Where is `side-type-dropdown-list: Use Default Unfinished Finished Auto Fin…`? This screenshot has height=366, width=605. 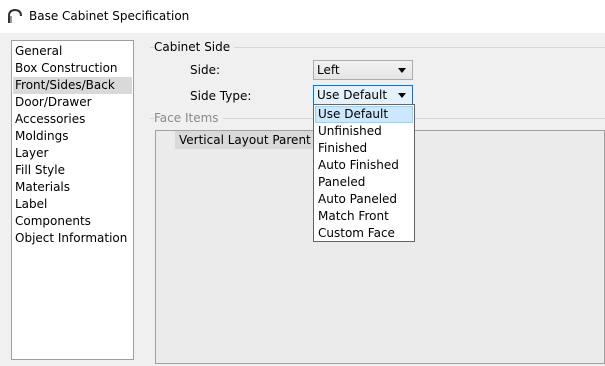 side-type-dropdown-list: Use Default Unfinished Finished Auto Fin… is located at coordinates (364, 173).